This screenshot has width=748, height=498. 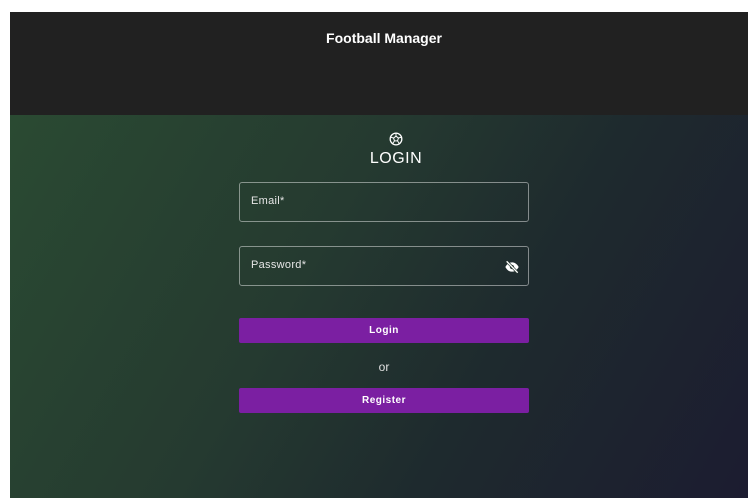 What do you see at coordinates (384, 367) in the screenshot?
I see `or-separator: or` at bounding box center [384, 367].